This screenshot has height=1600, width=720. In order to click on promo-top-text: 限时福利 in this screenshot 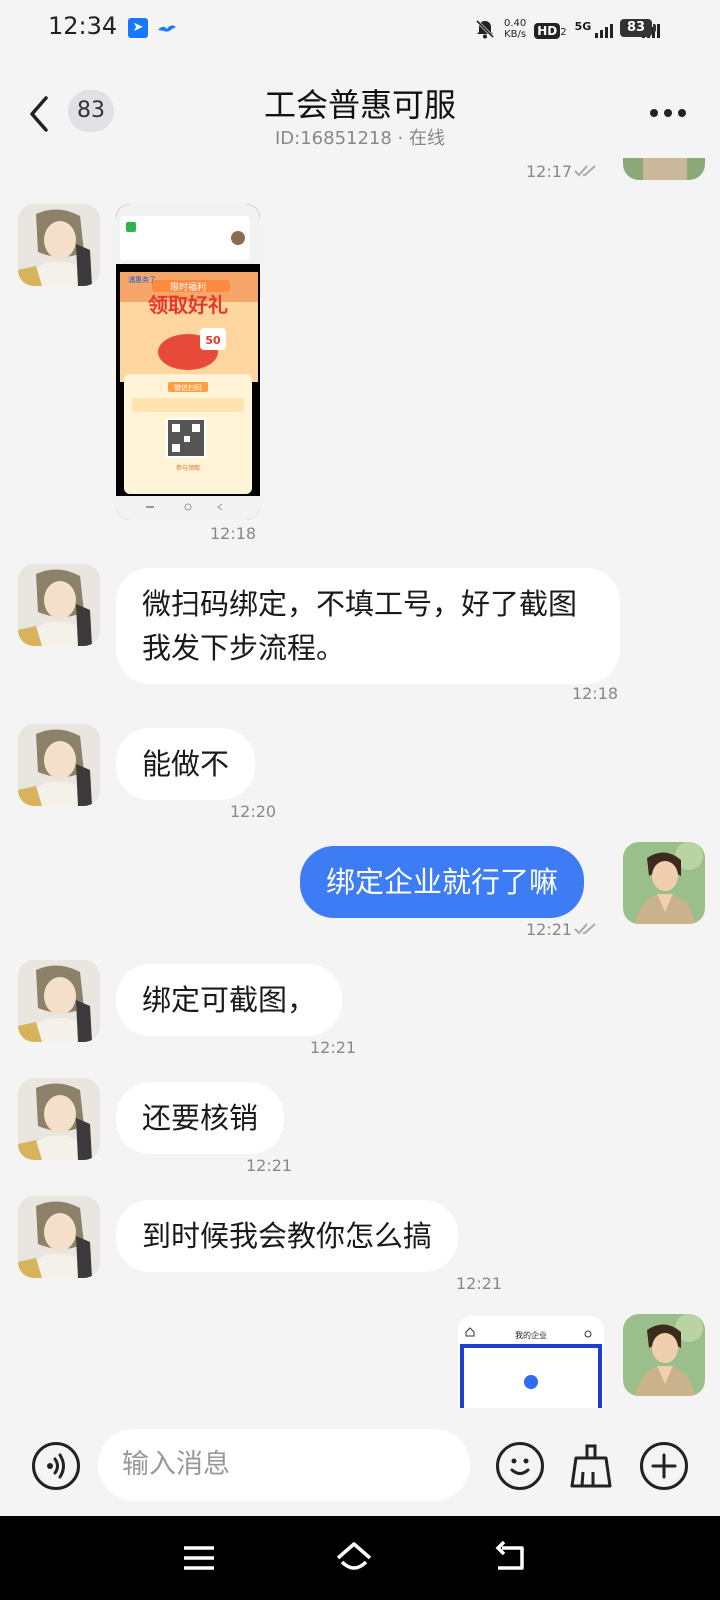, I will do `click(188, 287)`.